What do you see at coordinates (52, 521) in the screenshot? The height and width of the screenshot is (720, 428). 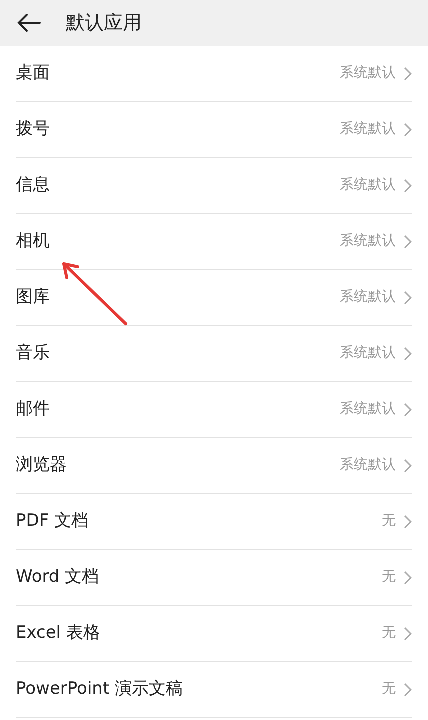 I see `item-label: PDF 文档` at bounding box center [52, 521].